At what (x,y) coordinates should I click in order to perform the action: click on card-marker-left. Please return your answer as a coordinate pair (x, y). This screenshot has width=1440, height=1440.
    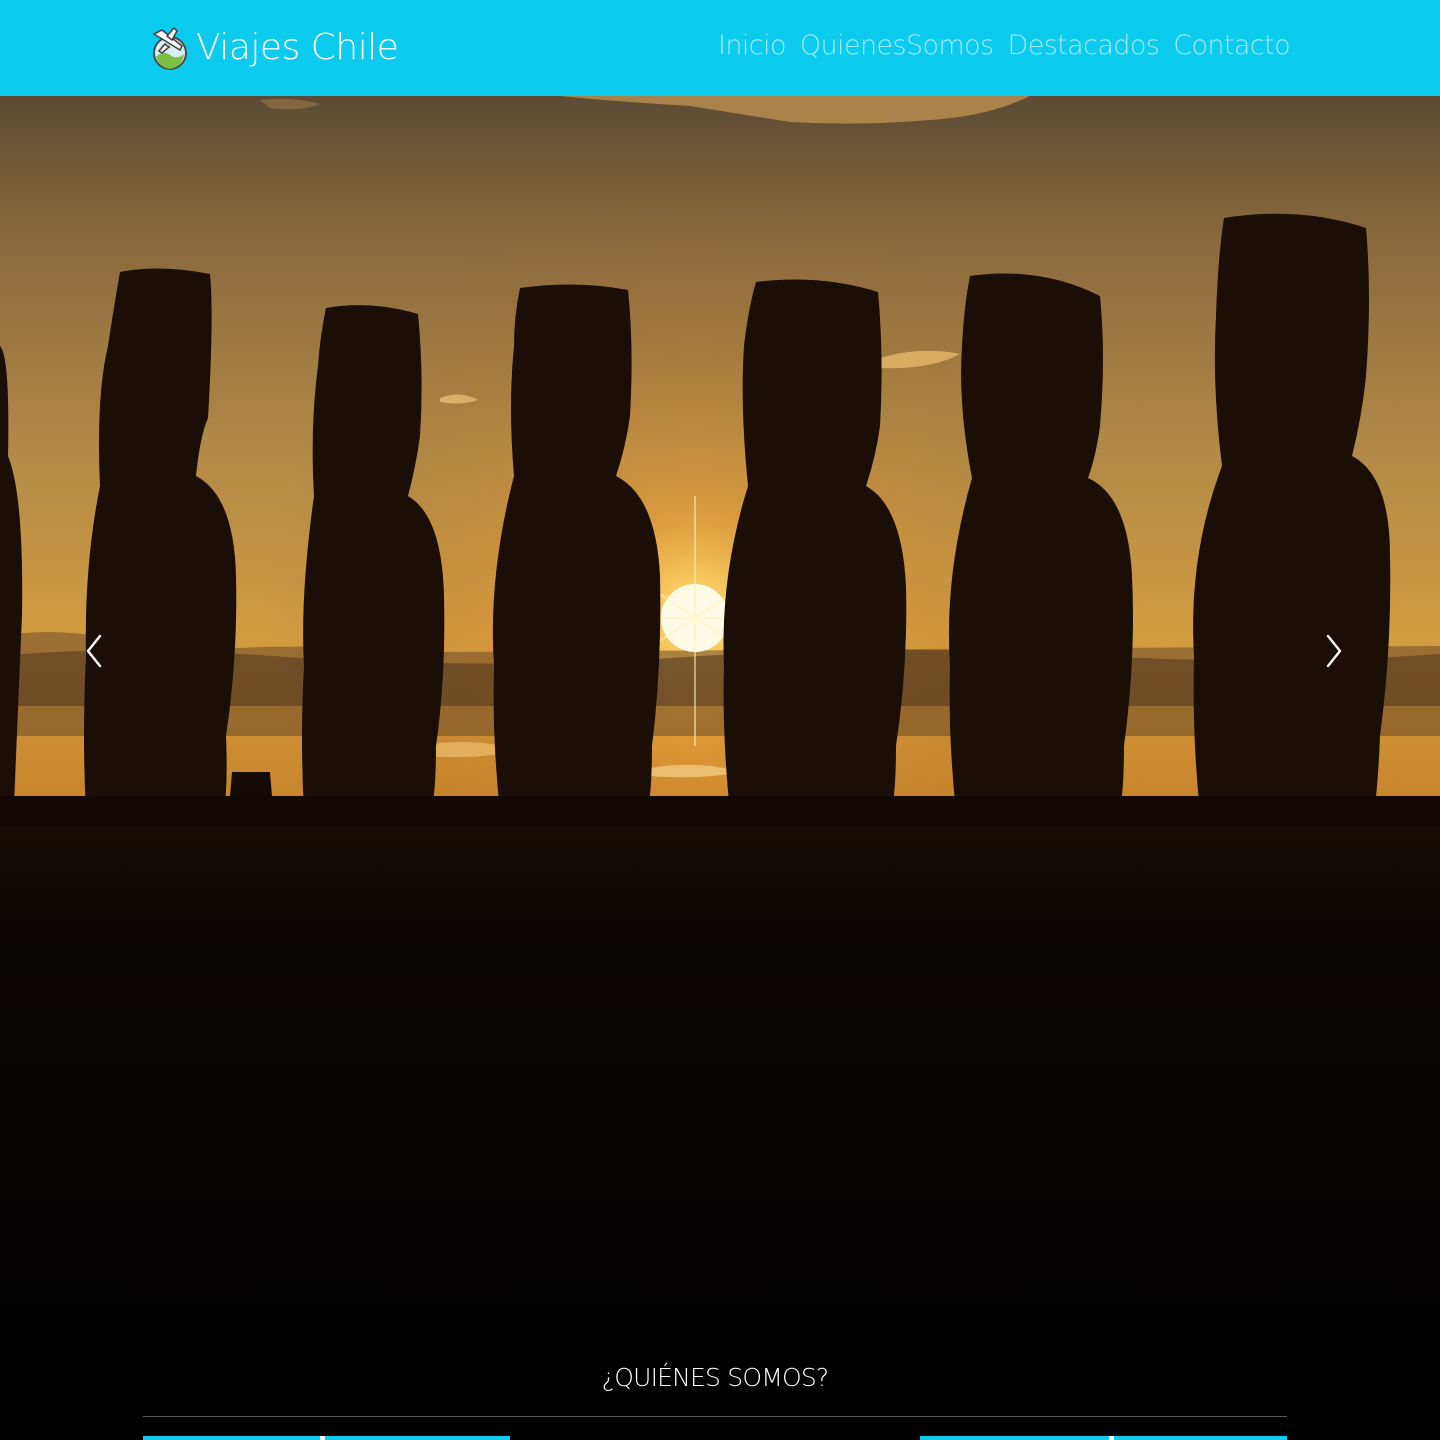
    Looking at the image, I should click on (322, 1438).